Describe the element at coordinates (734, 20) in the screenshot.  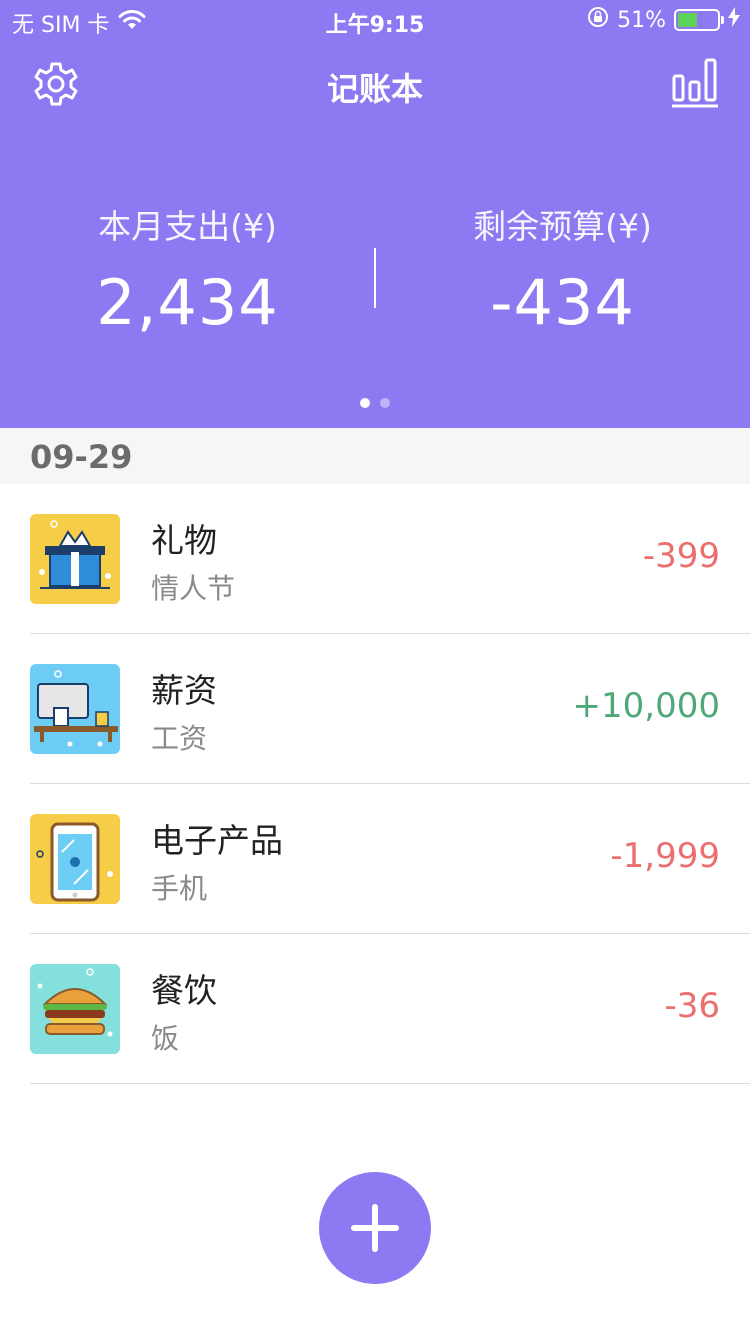
I see `charging-bolt-icon` at that location.